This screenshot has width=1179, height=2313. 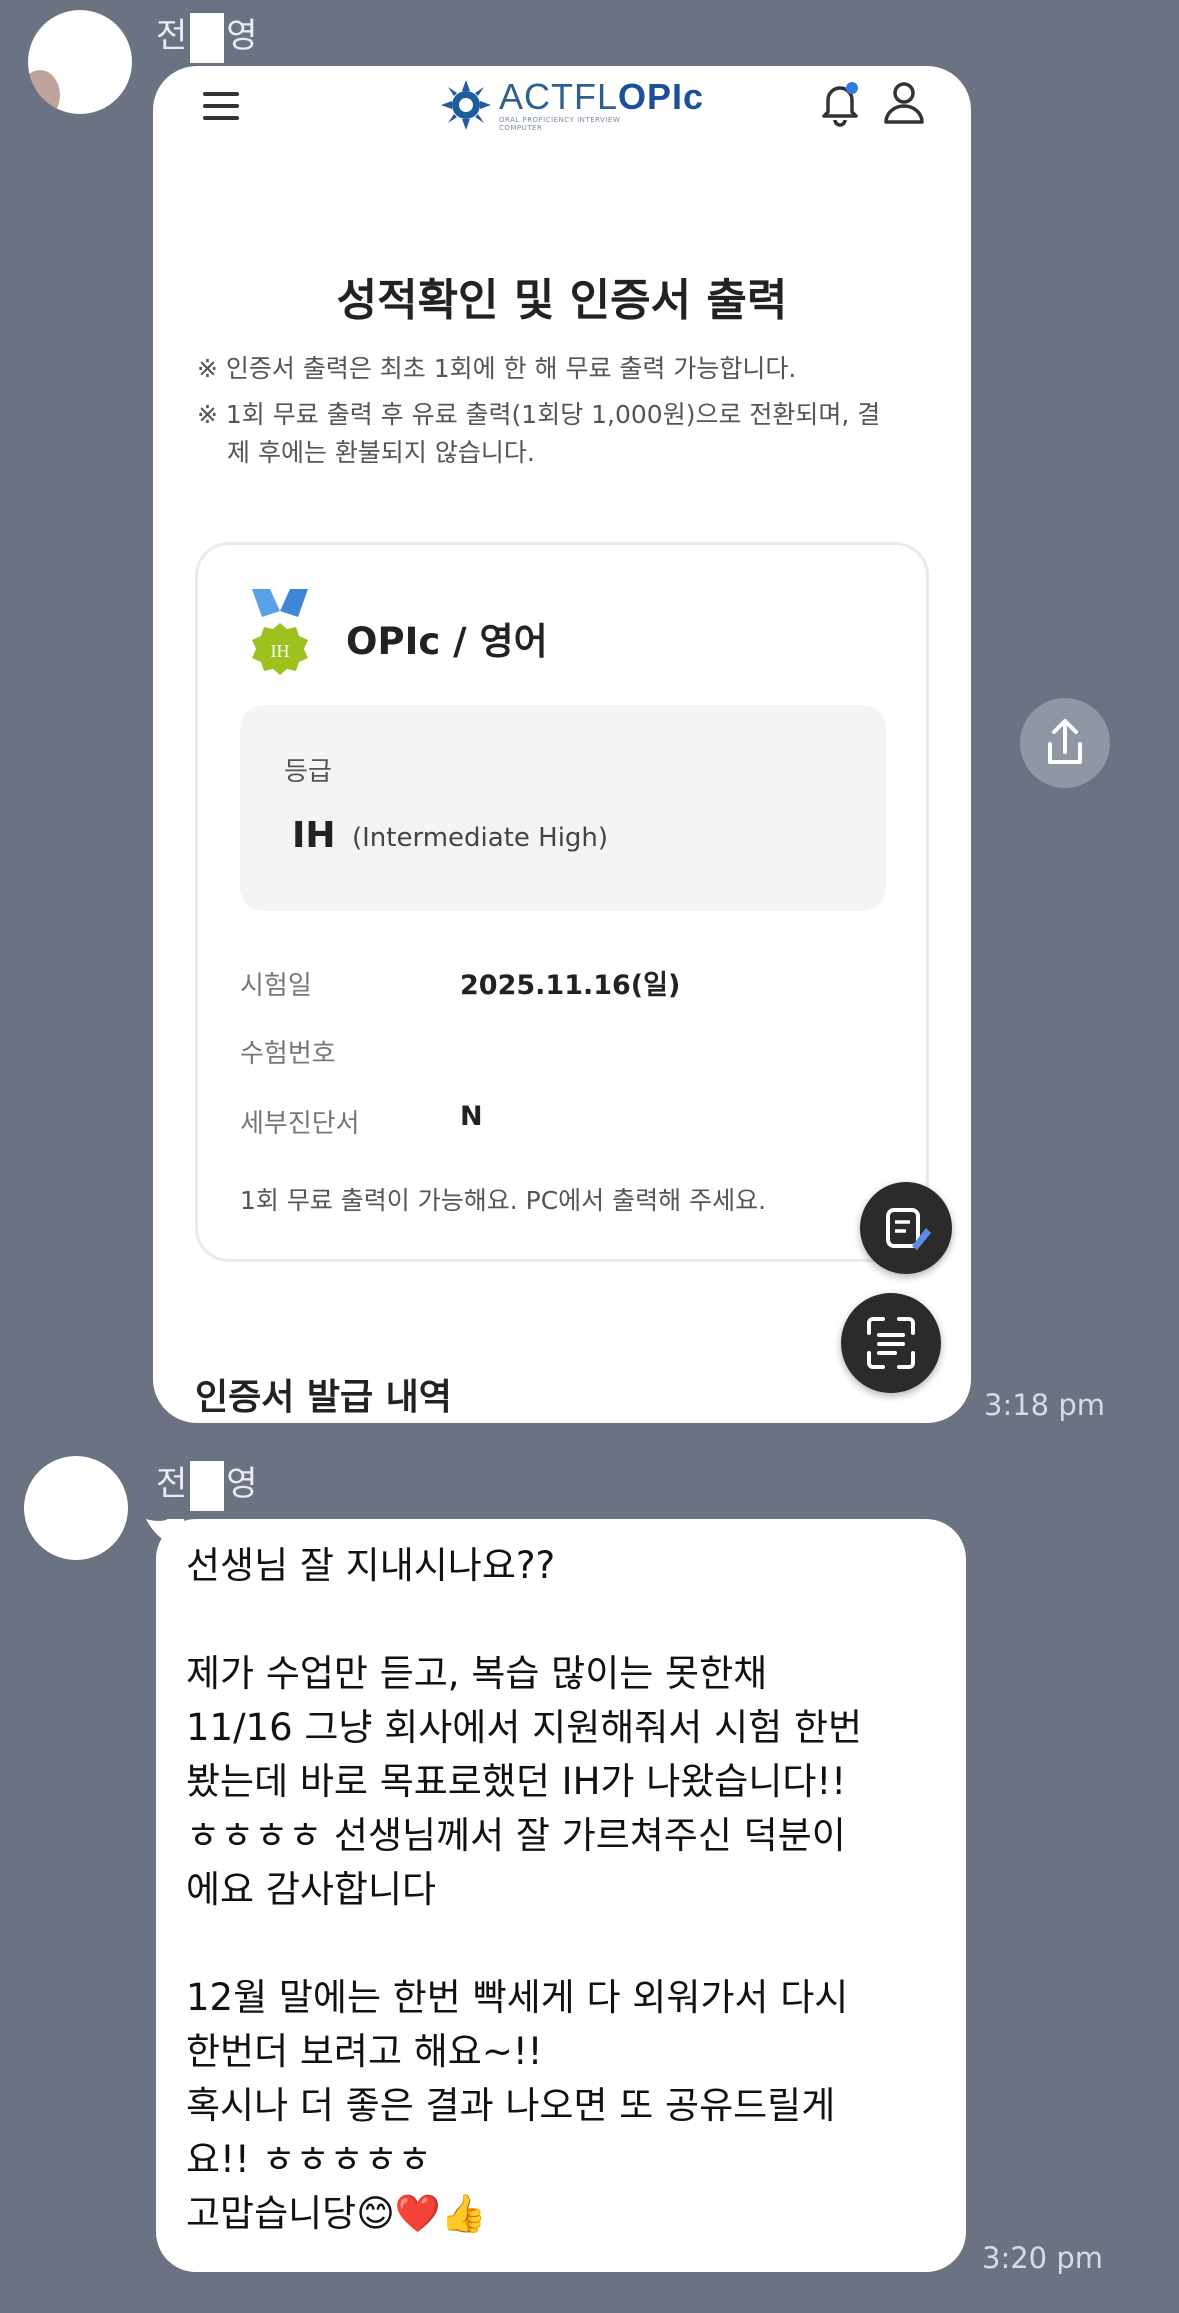 I want to click on edit-floating-button, so click(x=906, y=1228).